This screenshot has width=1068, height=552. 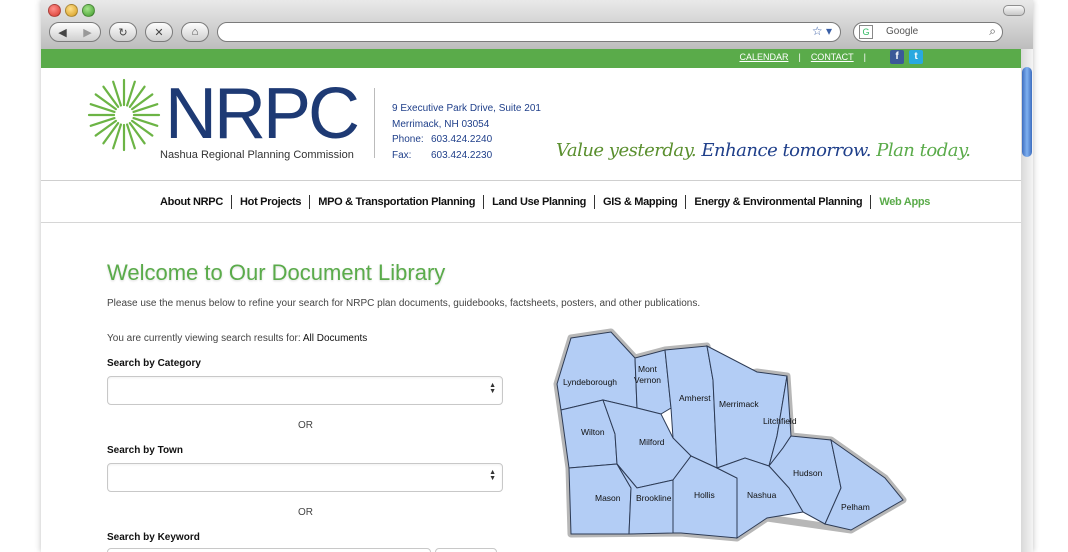 I want to click on address-bar: ☆ ▾, so click(x=529, y=32).